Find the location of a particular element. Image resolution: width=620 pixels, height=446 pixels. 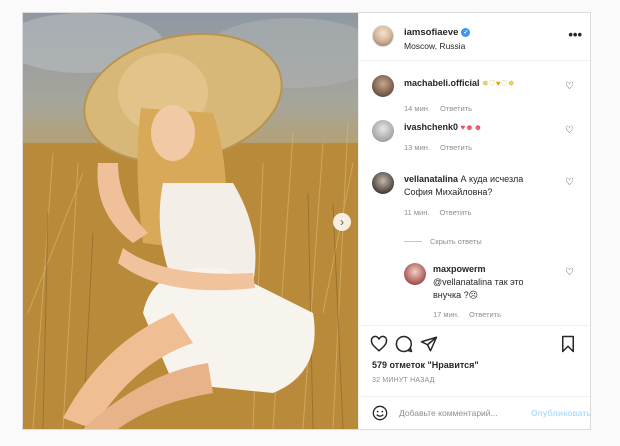

reply-username: maxpowerm is located at coordinates (459, 269).